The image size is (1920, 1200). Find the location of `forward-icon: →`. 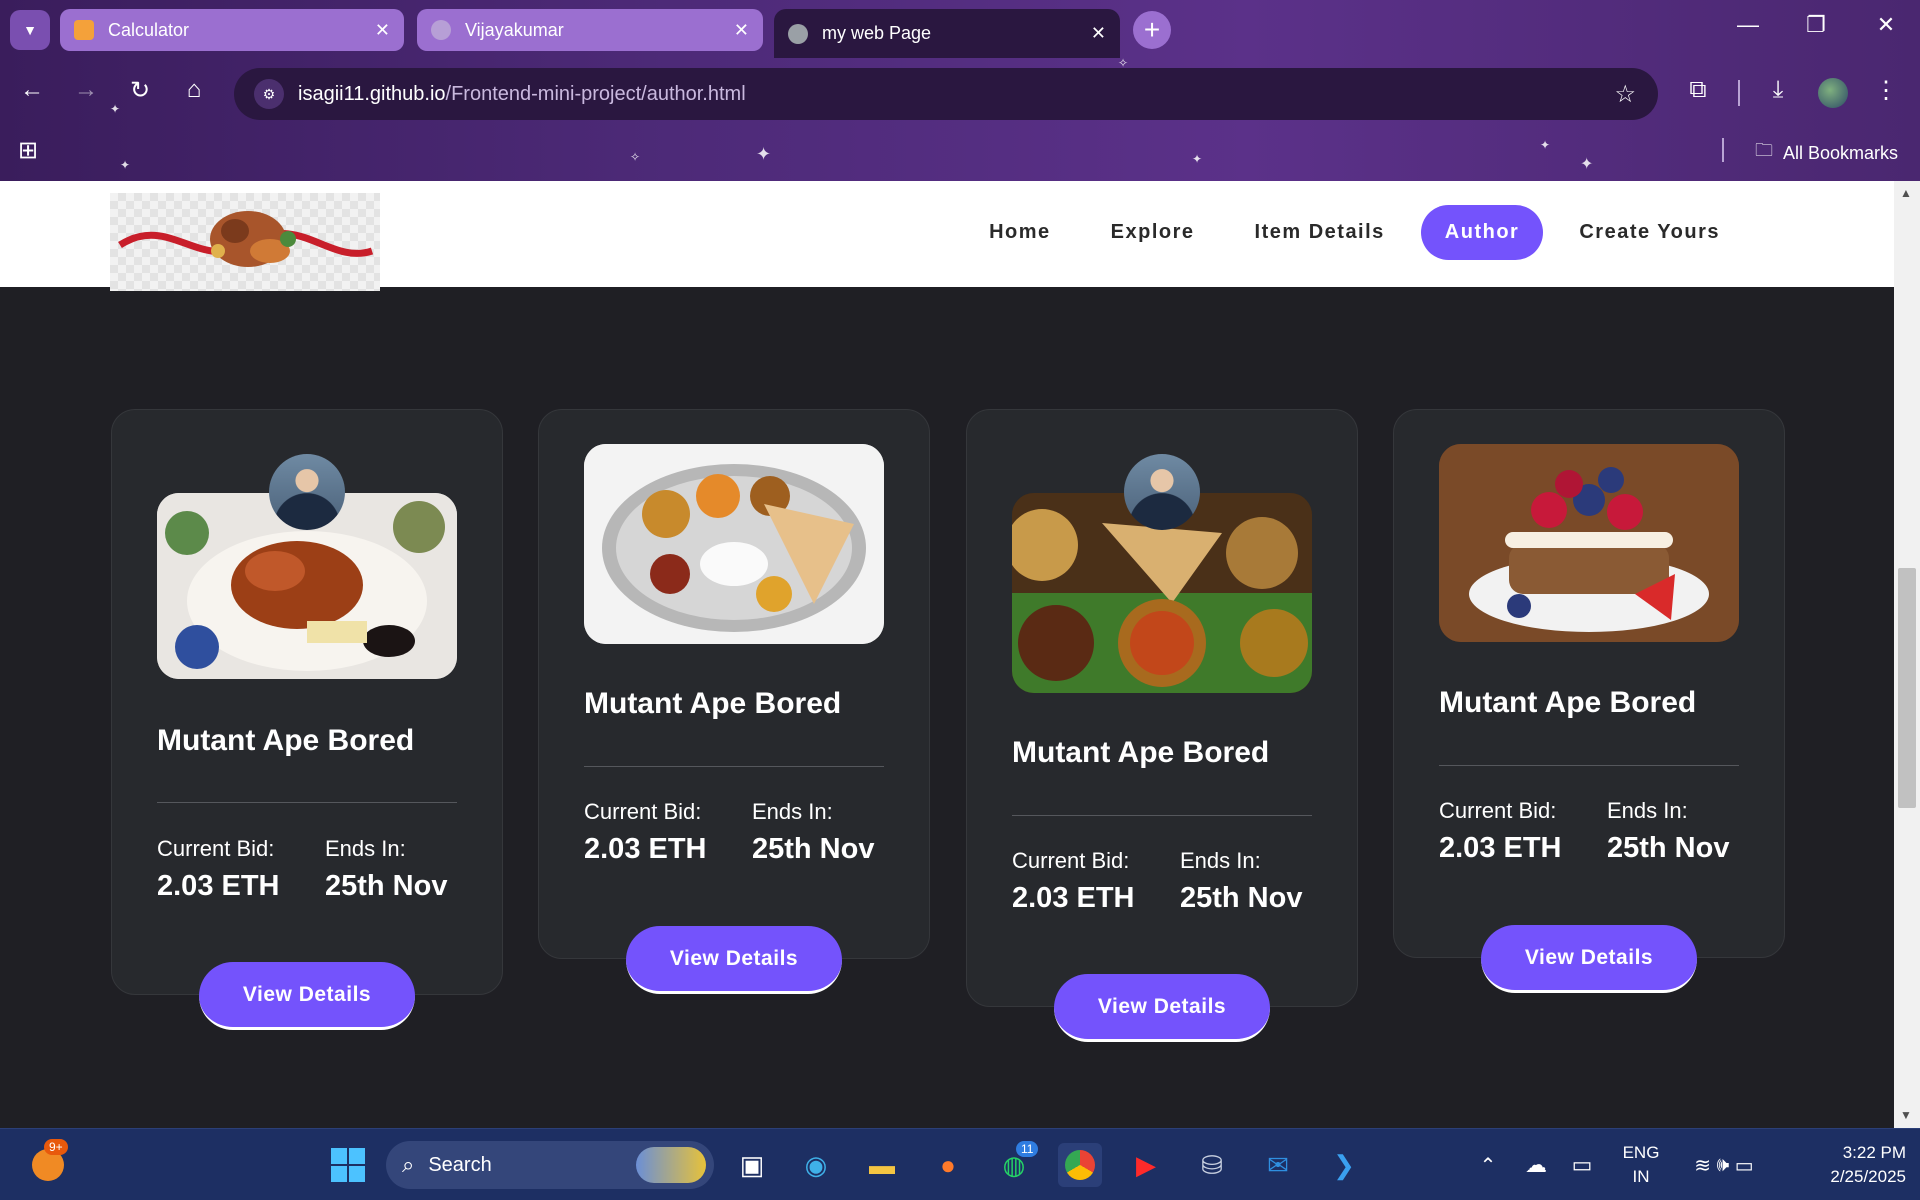

forward-icon: → is located at coordinates (86, 90).